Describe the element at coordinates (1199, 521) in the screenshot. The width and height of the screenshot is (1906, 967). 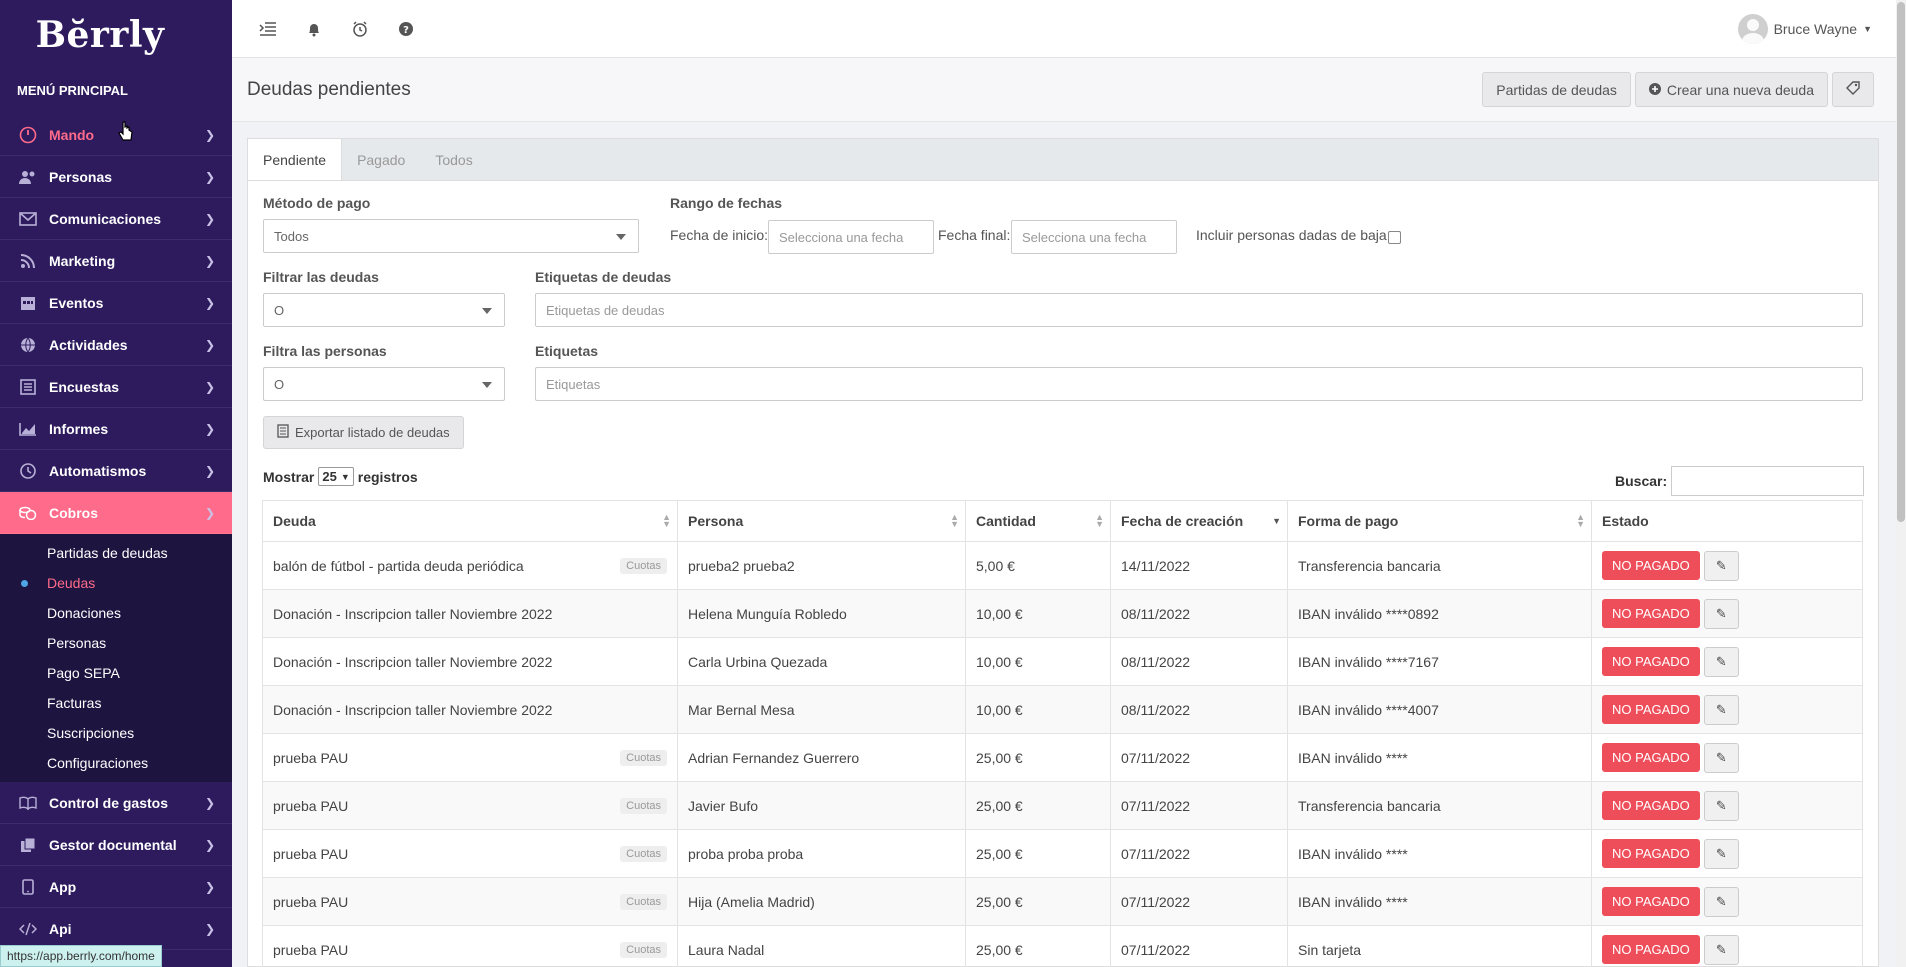
I see `col-fecha: Fecha de creación ▼` at that location.